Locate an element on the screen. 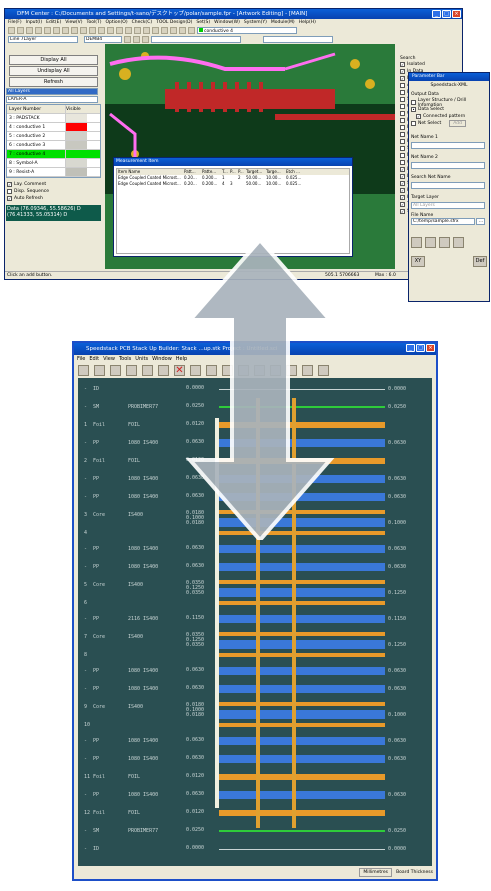  menu-item: System(Y) is located at coordinates (255, 22).